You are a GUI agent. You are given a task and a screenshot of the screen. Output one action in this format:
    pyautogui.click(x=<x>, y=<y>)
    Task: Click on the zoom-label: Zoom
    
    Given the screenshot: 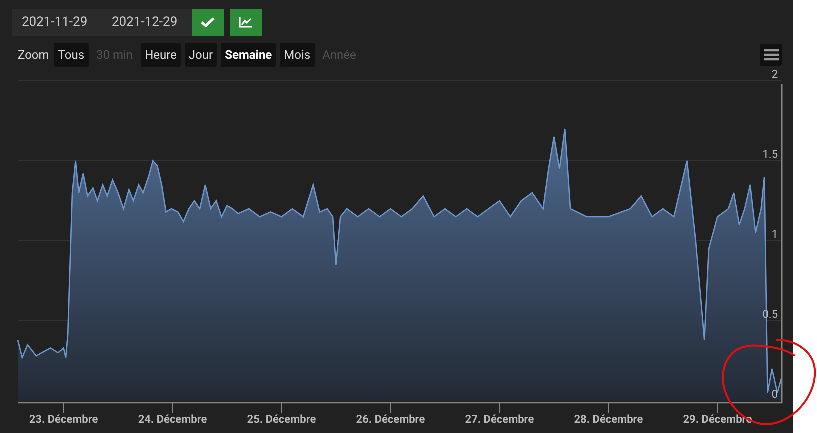 What is the action you would take?
    pyautogui.click(x=34, y=55)
    